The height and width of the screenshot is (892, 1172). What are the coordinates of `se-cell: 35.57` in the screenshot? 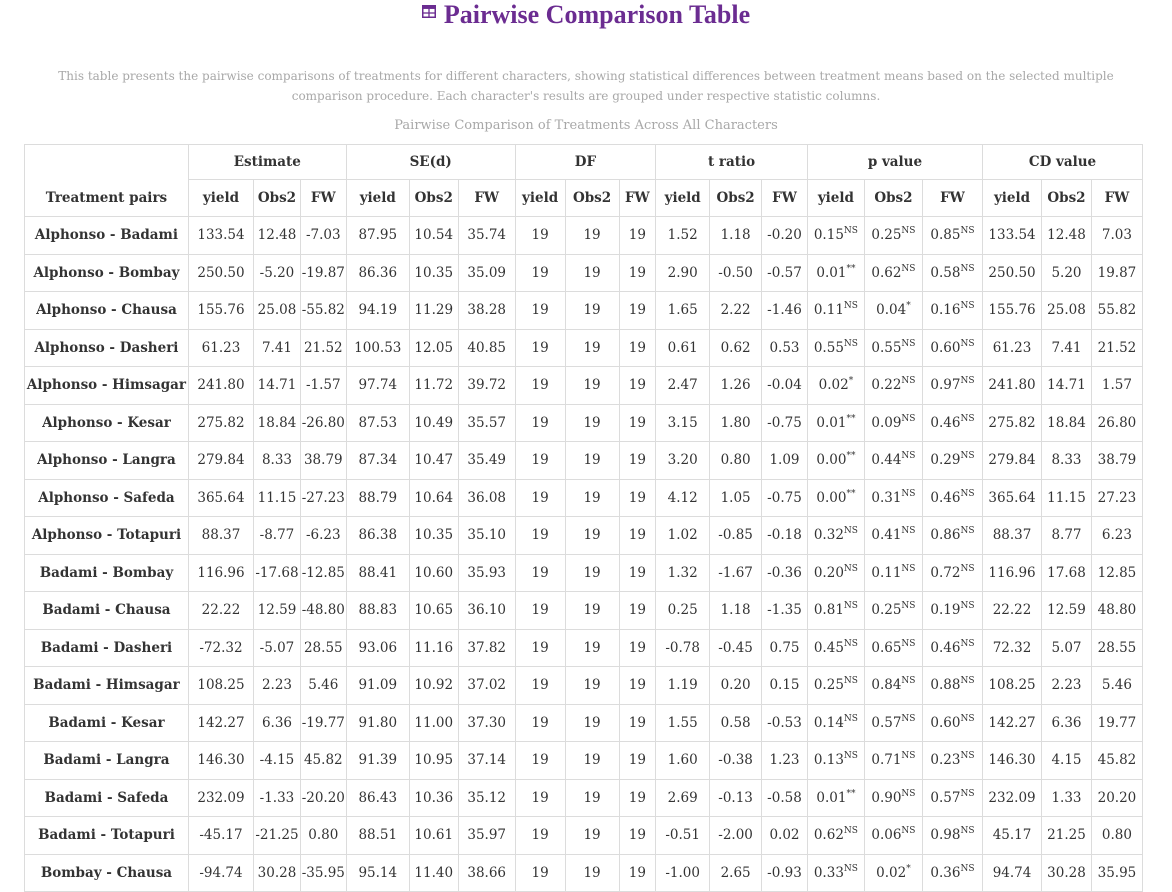 It's located at (486, 422).